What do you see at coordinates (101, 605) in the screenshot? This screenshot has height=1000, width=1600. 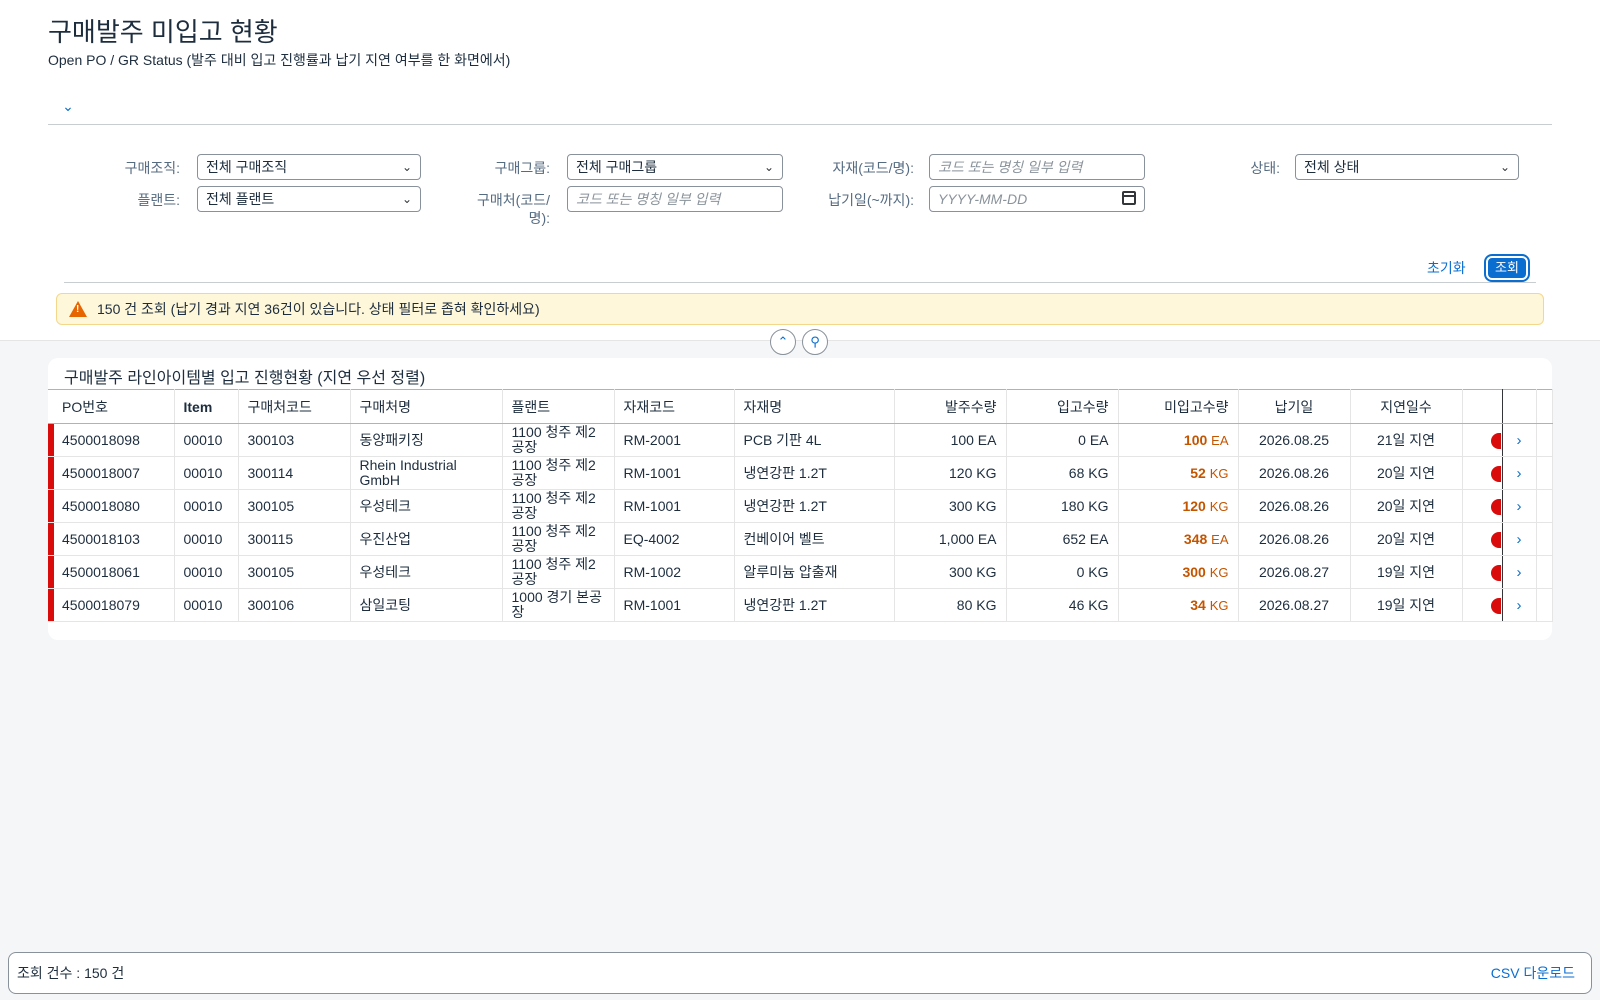 I see `po-number-text: 4500018079` at bounding box center [101, 605].